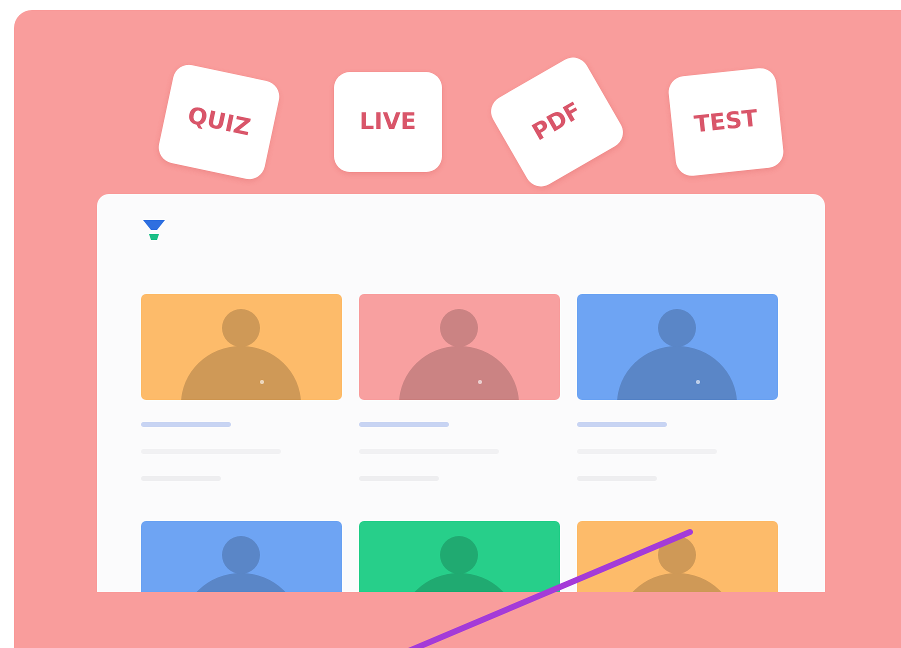  I want to click on tag-label: TEST, so click(726, 122).